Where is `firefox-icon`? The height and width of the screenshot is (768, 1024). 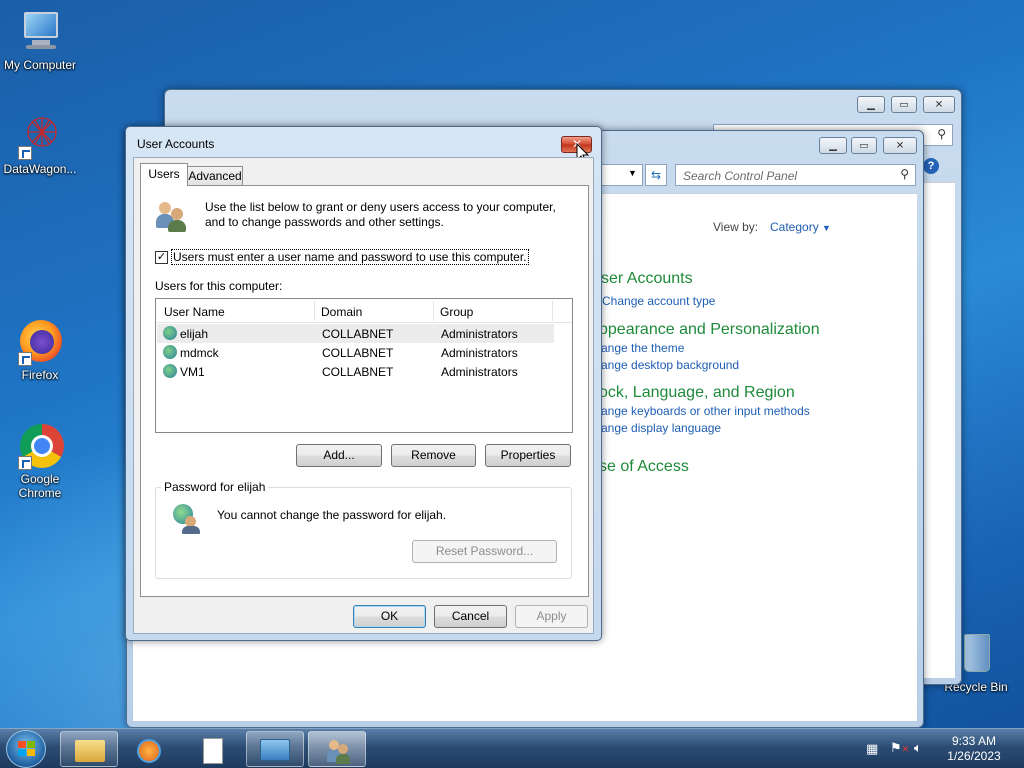 firefox-icon is located at coordinates (40, 342).